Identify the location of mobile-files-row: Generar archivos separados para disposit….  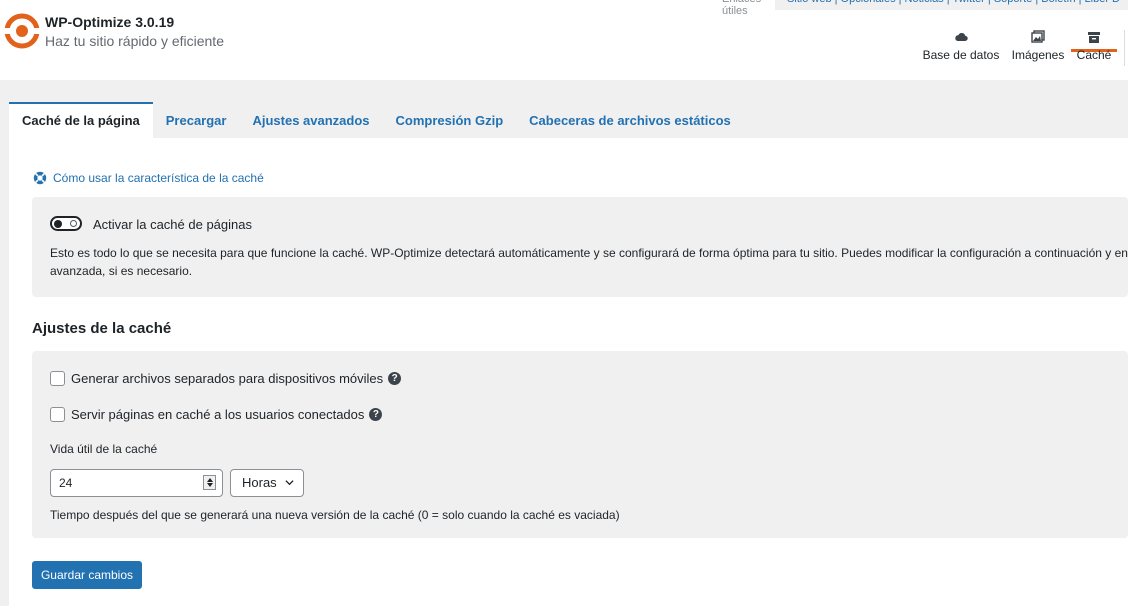
(226, 378).